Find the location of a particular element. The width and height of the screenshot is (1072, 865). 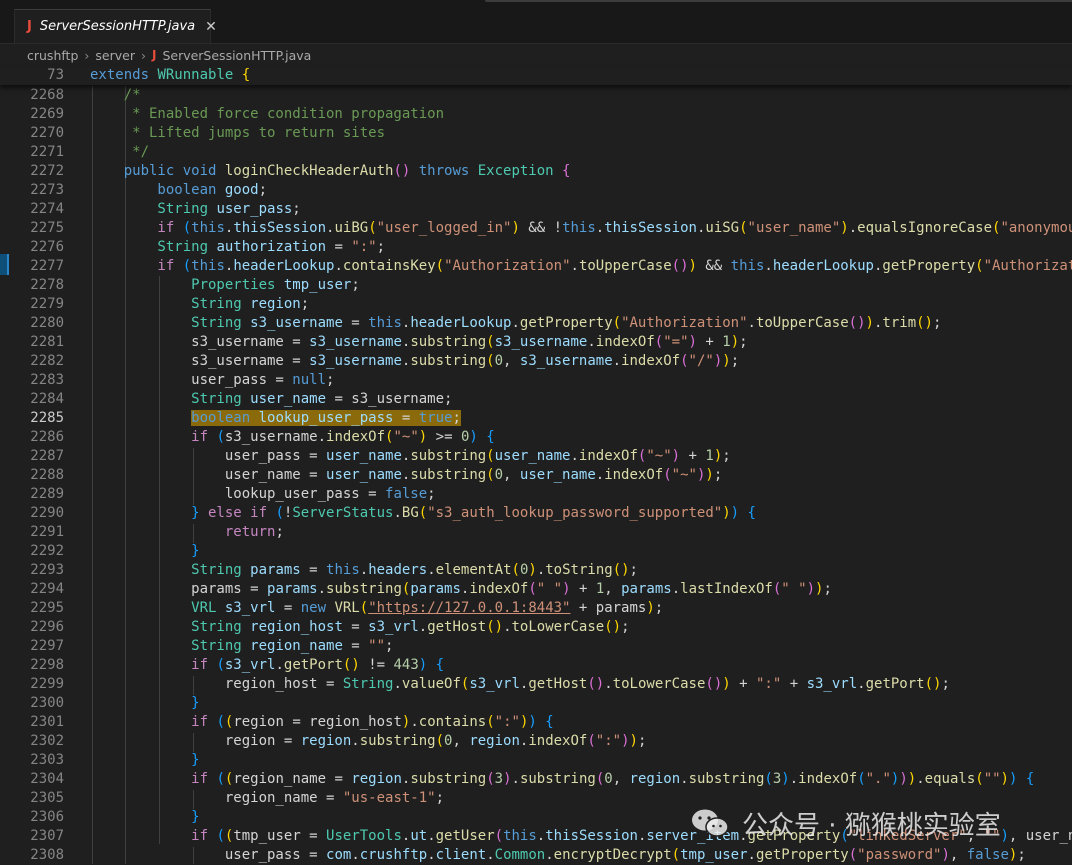

code-line: 2298 if (s3_vrl.getPort() != 443) { is located at coordinates (536, 665).